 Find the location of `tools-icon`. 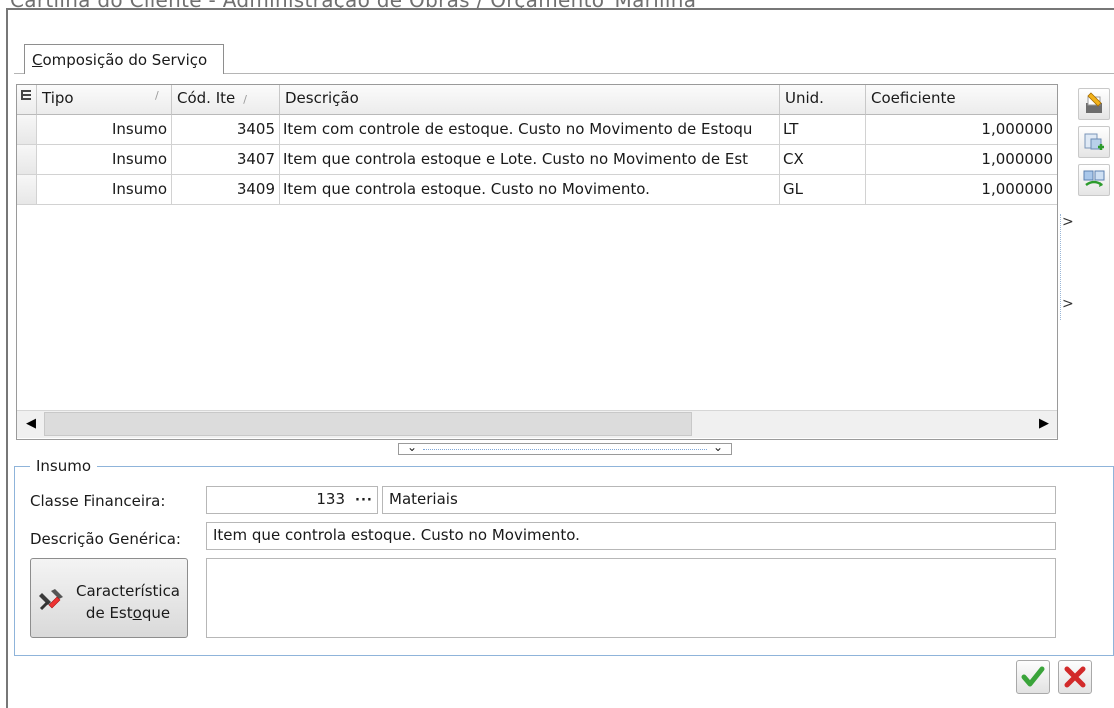

tools-icon is located at coordinates (51, 600).